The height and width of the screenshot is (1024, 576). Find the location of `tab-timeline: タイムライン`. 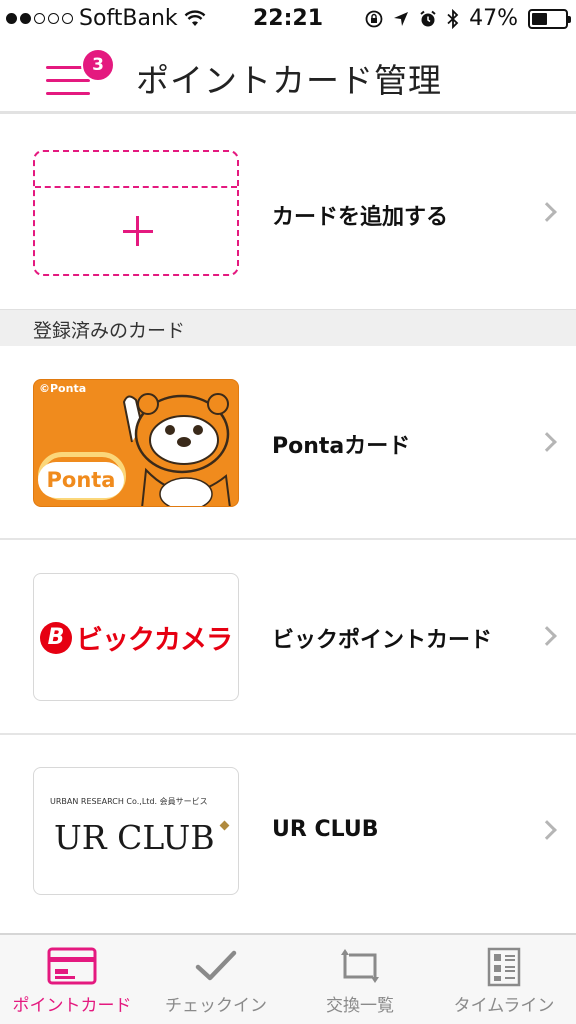

tab-timeline: タイムライン is located at coordinates (504, 979).